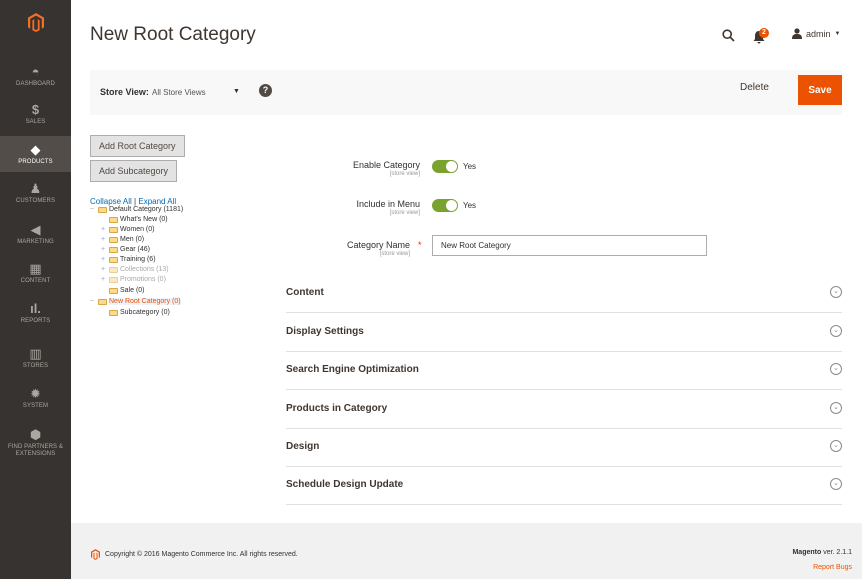 This screenshot has height=579, width=862. I want to click on category-name-label: Category Name, so click(378, 245).